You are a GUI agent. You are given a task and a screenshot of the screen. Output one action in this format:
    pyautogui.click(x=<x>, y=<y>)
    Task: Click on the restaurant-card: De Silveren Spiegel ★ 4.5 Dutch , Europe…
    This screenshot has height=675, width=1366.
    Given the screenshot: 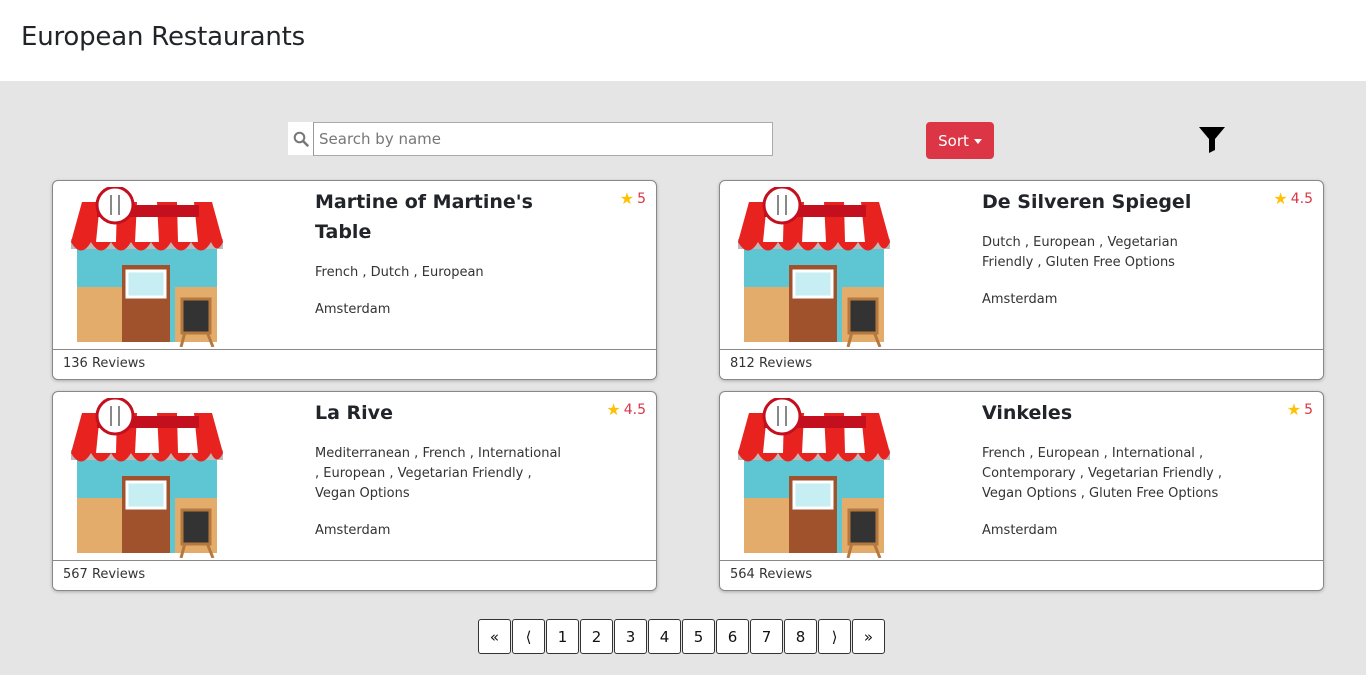 What is the action you would take?
    pyautogui.click(x=1021, y=280)
    